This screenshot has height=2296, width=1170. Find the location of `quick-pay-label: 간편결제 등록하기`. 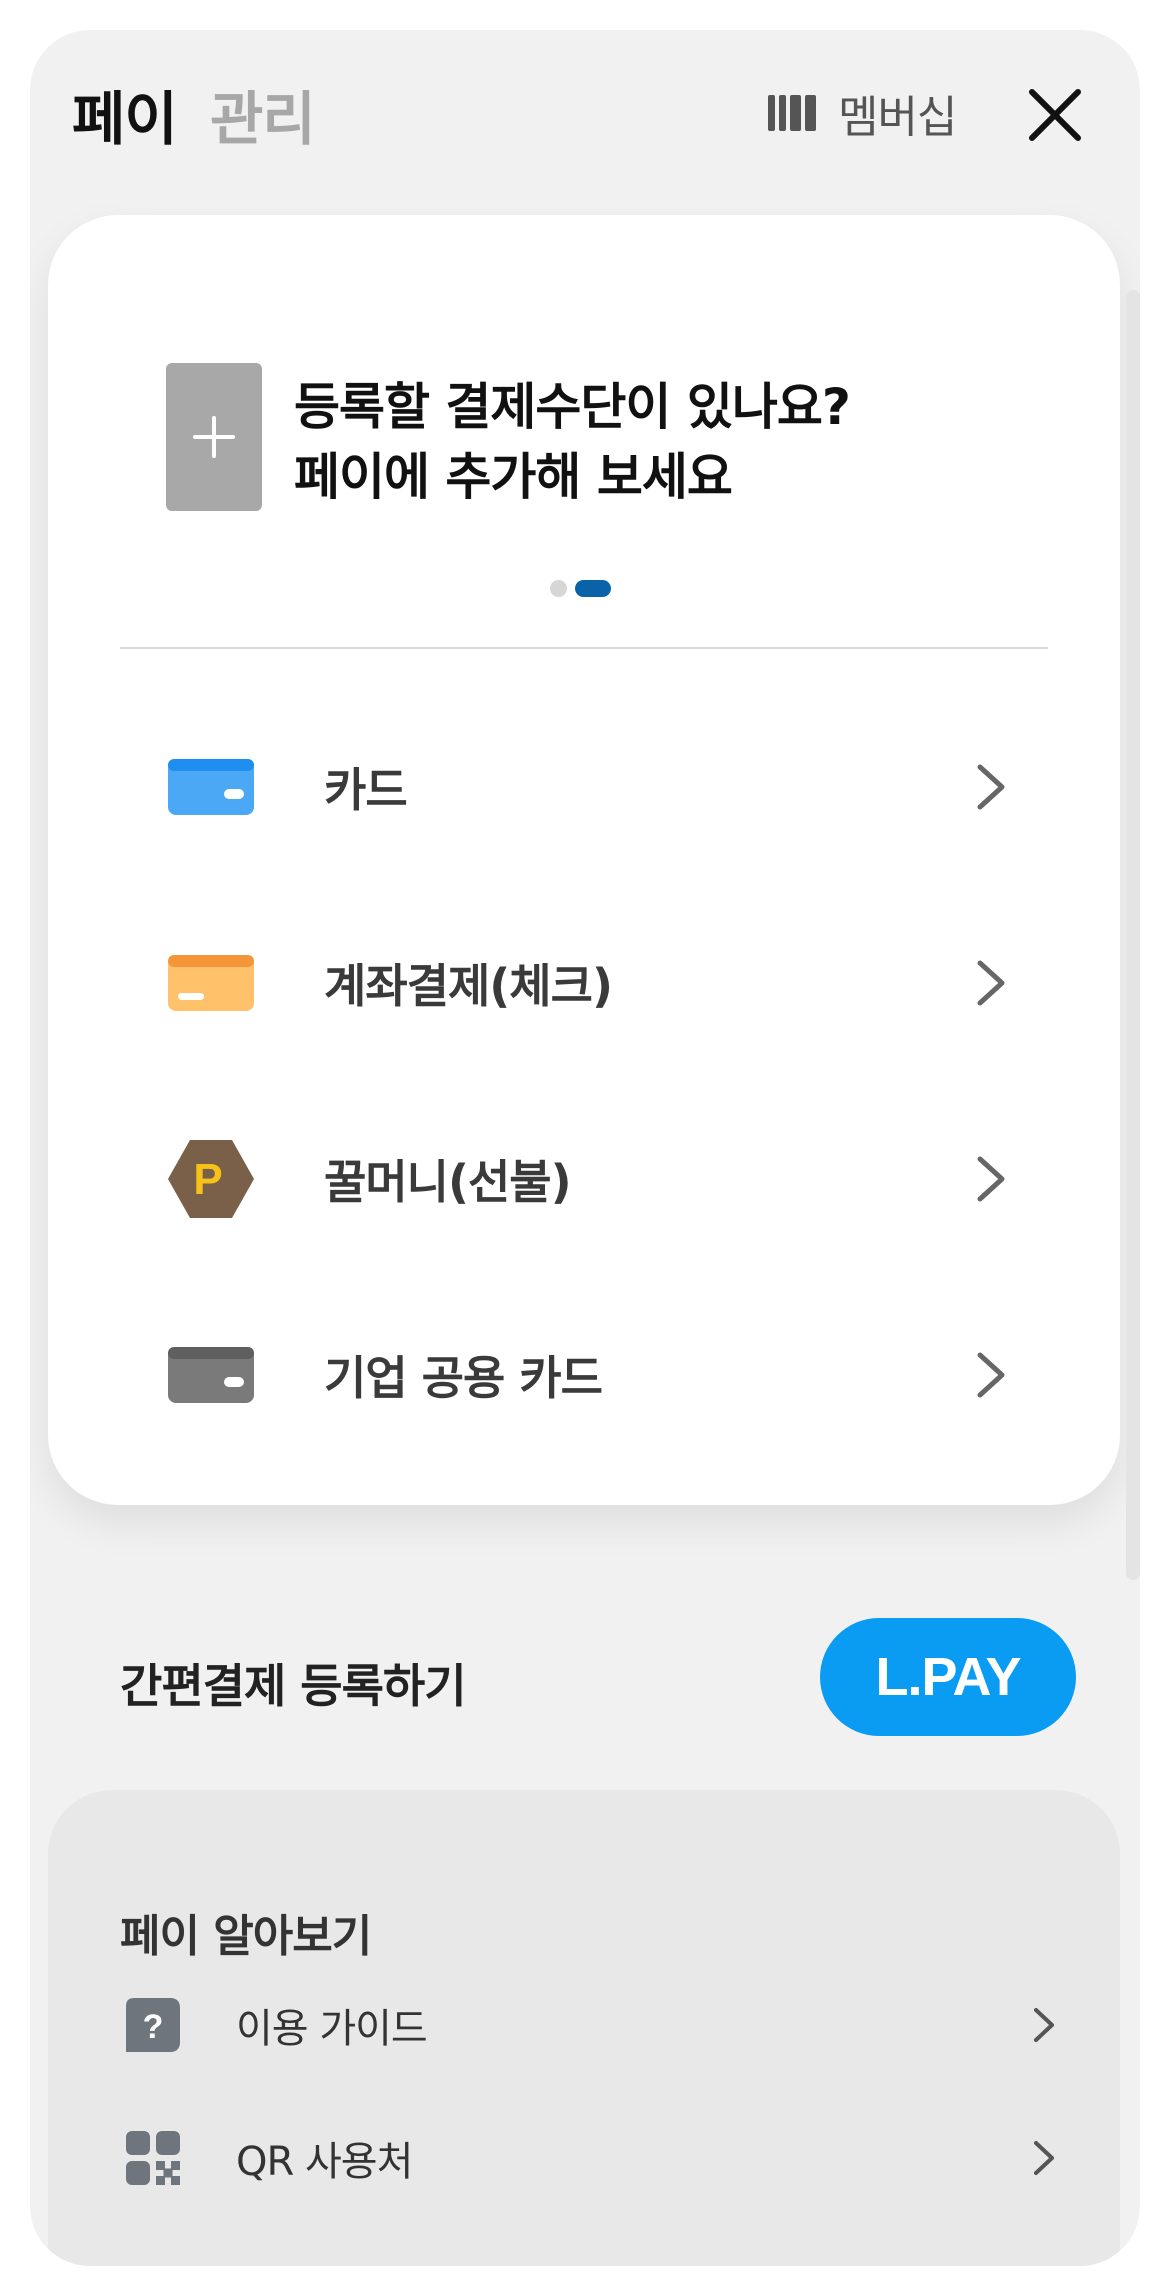

quick-pay-label: 간편결제 등록하기 is located at coordinates (293, 1686).